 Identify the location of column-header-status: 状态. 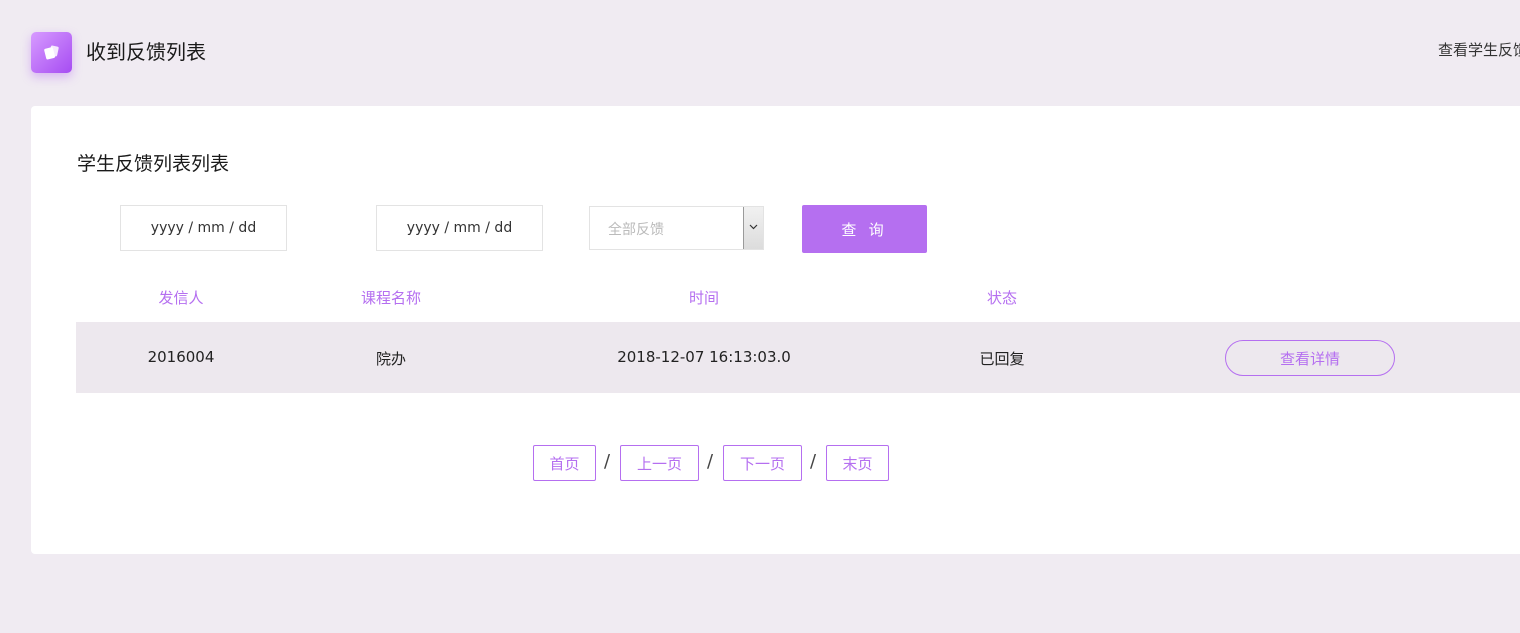
(1002, 298).